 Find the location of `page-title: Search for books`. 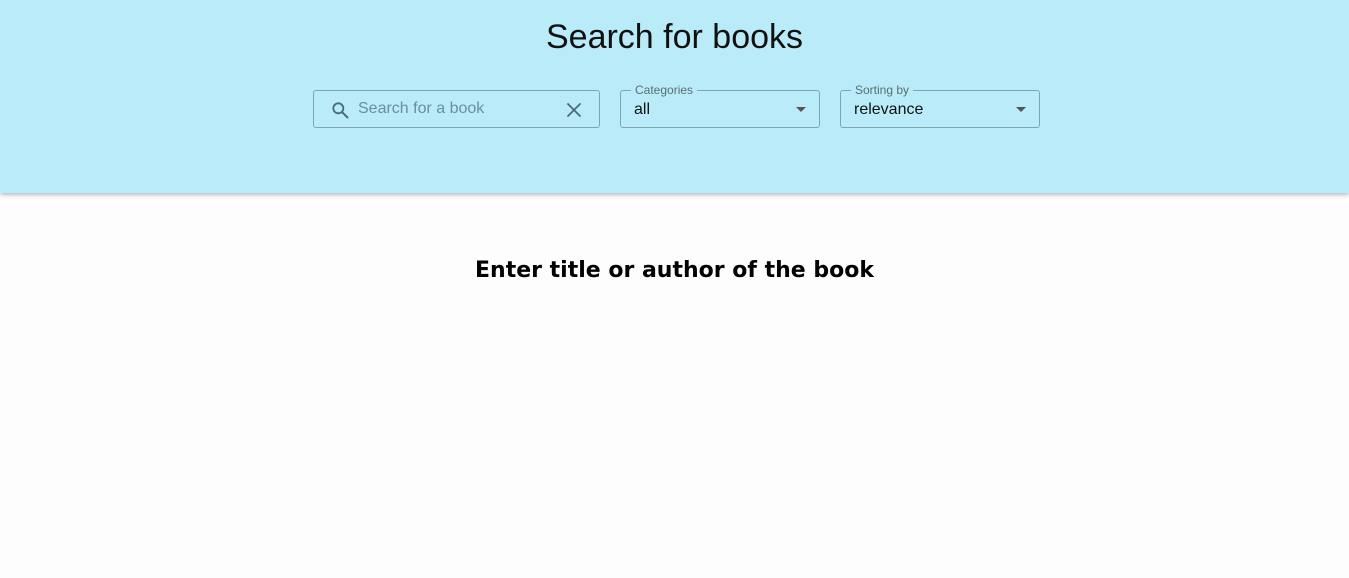

page-title: Search for books is located at coordinates (674, 37).